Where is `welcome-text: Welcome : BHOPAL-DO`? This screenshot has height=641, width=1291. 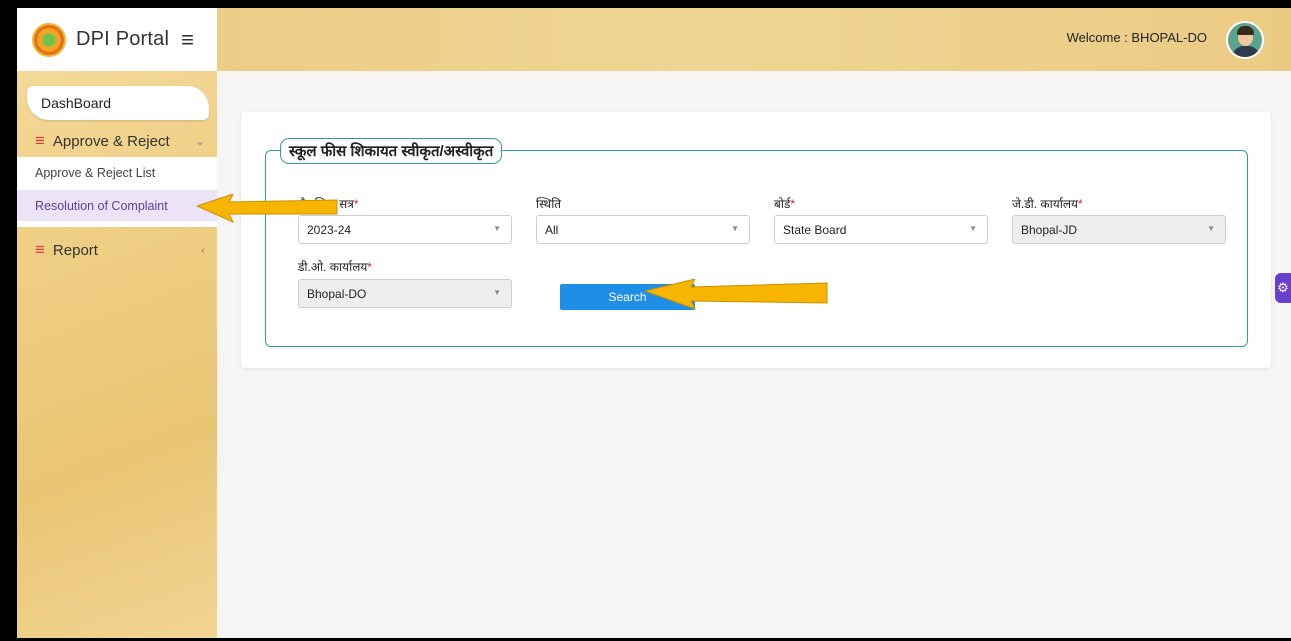
welcome-text: Welcome : BHOPAL-DO is located at coordinates (1136, 37).